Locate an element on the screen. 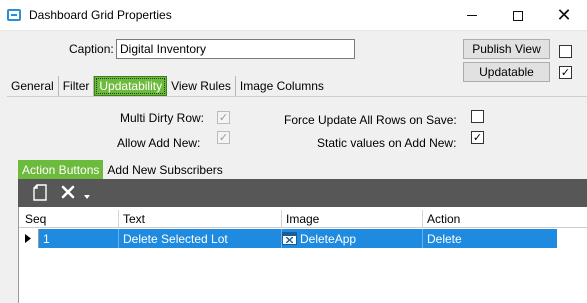 The image size is (587, 303). allow-add-new-label: Allow Add New: is located at coordinates (159, 143).